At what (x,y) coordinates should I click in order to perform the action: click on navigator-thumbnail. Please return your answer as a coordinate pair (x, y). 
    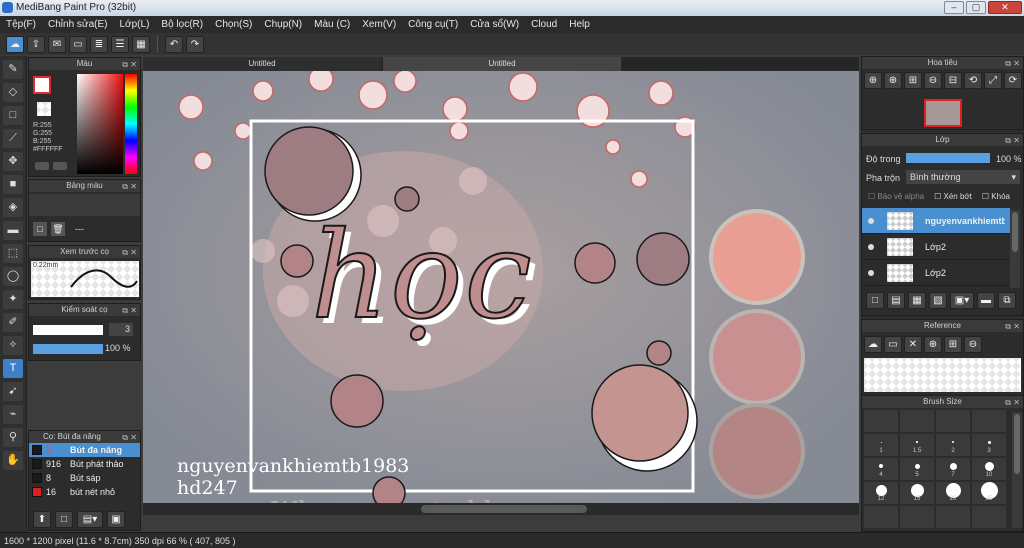
    Looking at the image, I should click on (943, 113).